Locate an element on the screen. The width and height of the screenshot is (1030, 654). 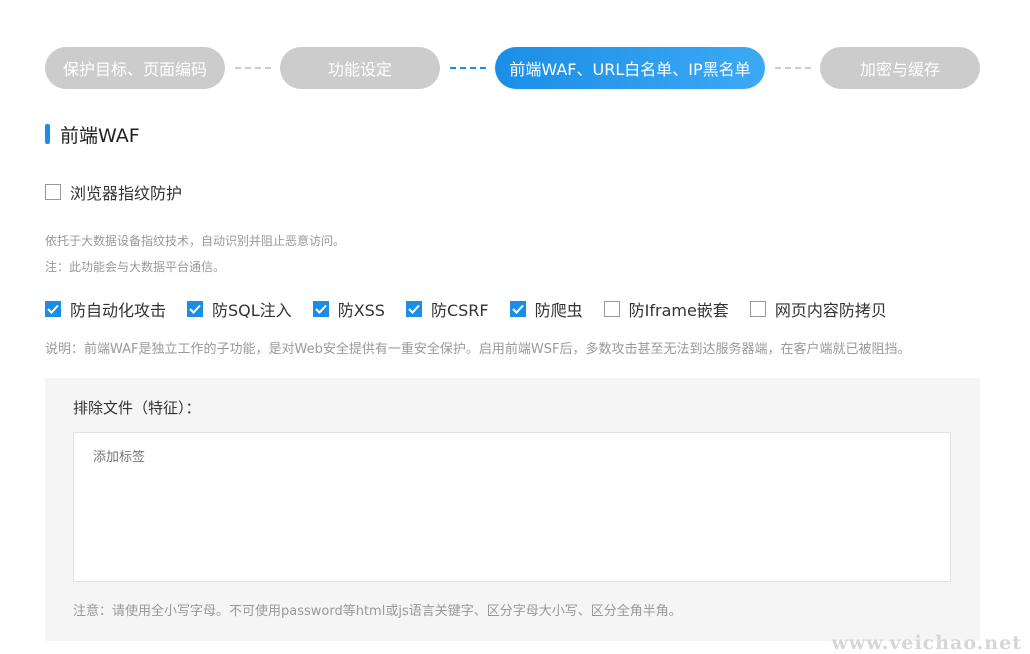
option-anti-crawler: 防爬虫 is located at coordinates (546, 309).